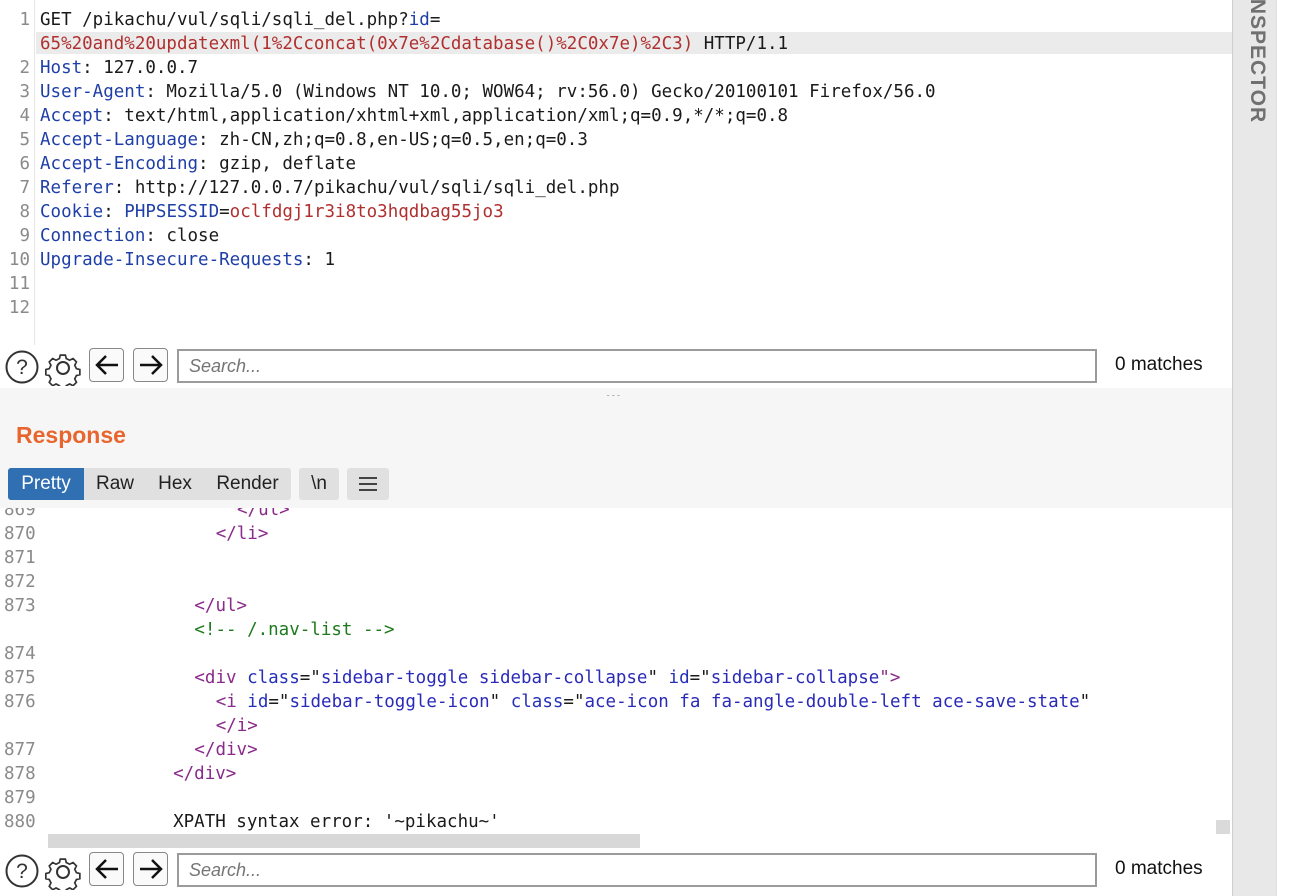 The height and width of the screenshot is (896, 1300). I want to click on line-number: 875, so click(20, 678).